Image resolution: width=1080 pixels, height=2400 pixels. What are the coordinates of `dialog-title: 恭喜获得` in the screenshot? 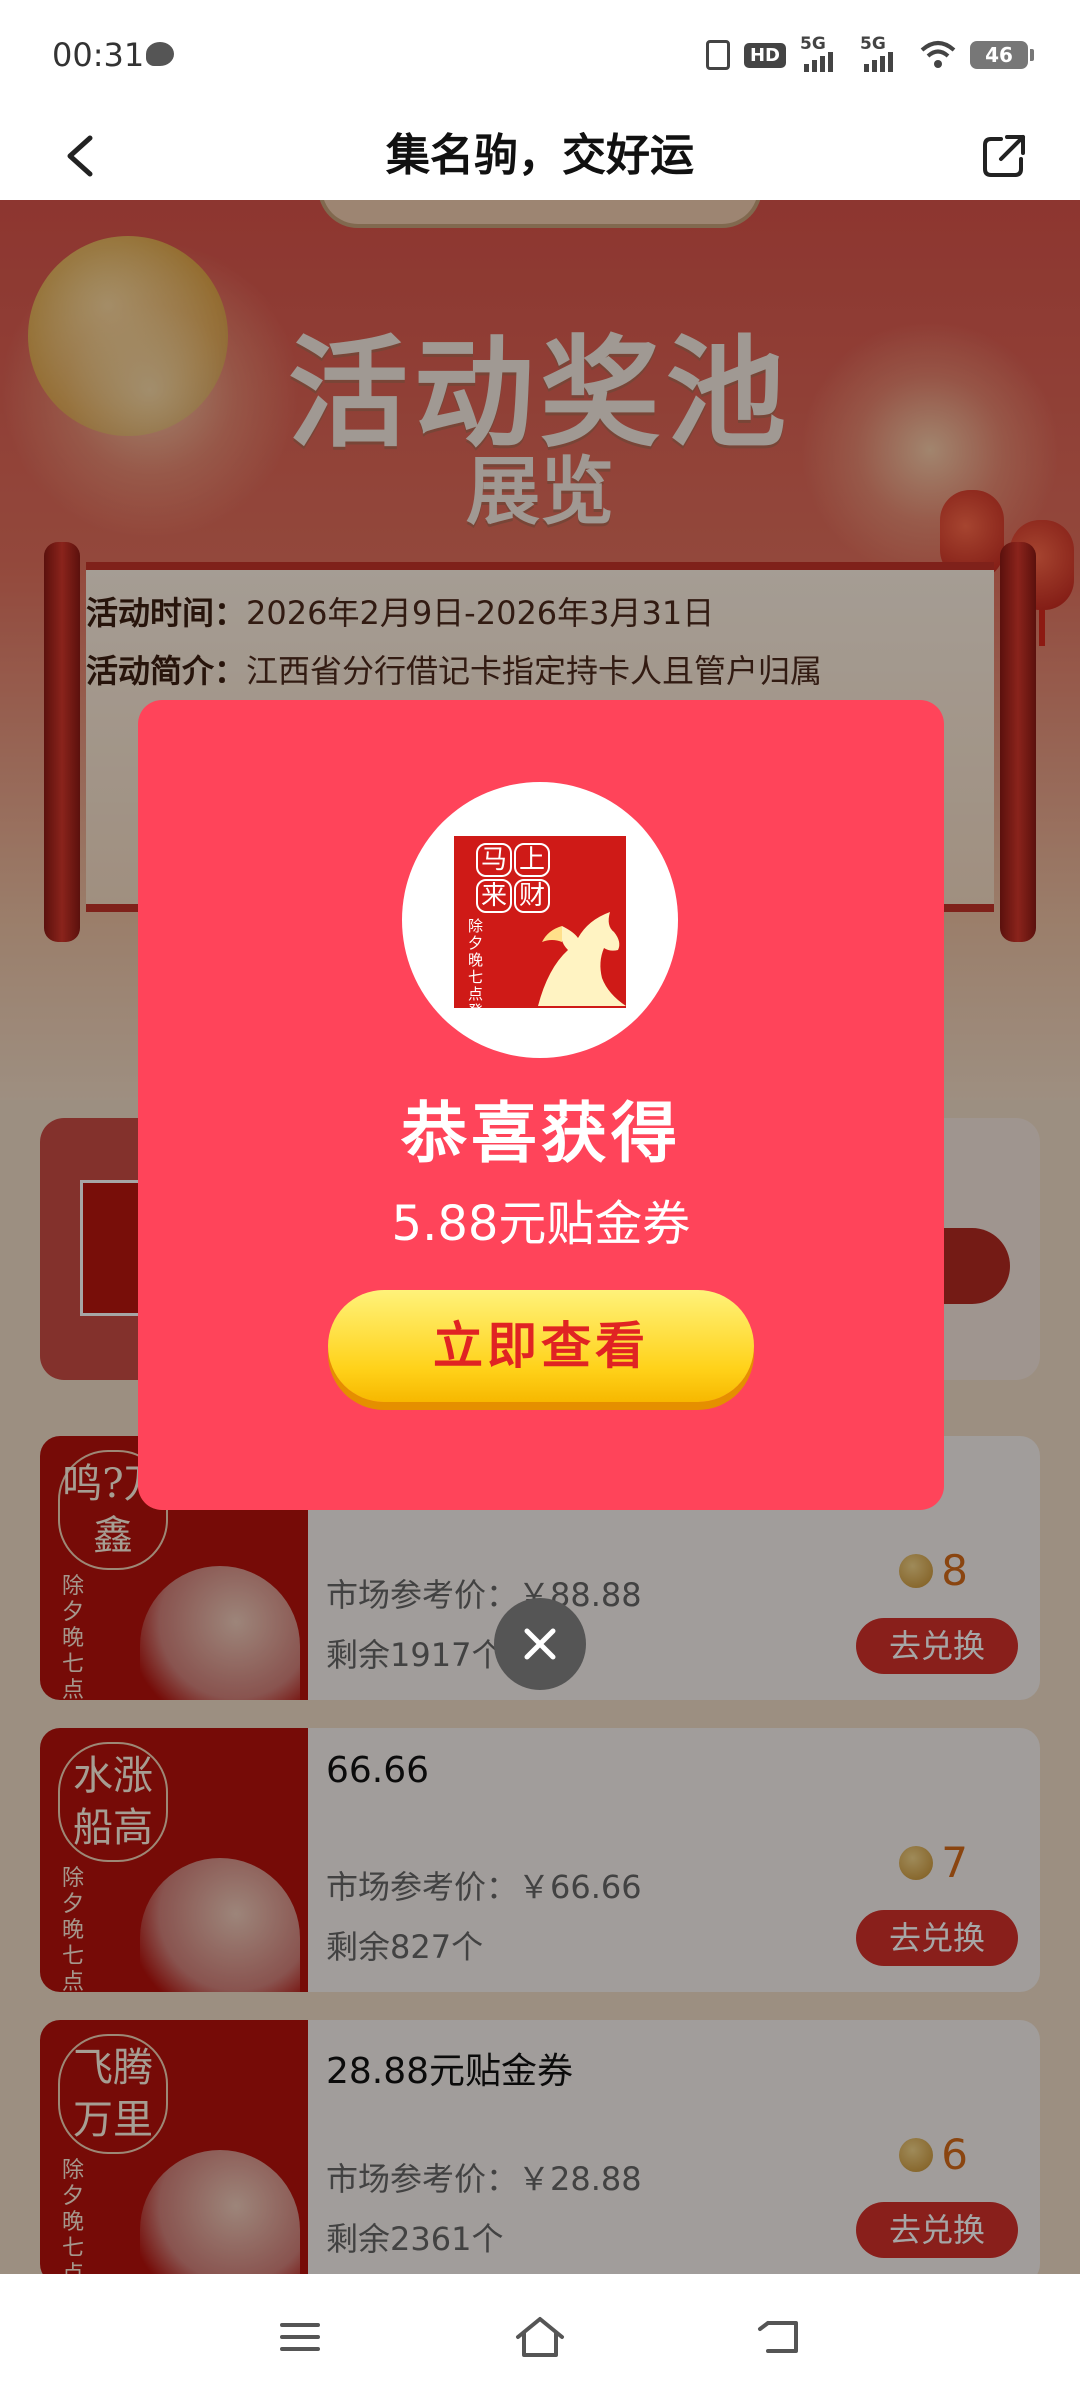 It's located at (541, 1133).